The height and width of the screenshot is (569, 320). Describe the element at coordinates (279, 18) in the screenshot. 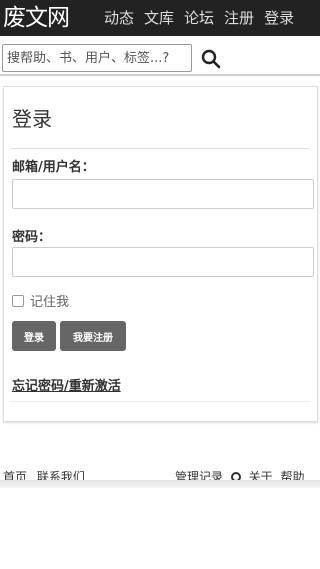

I see `nav-link-login: 登录` at that location.